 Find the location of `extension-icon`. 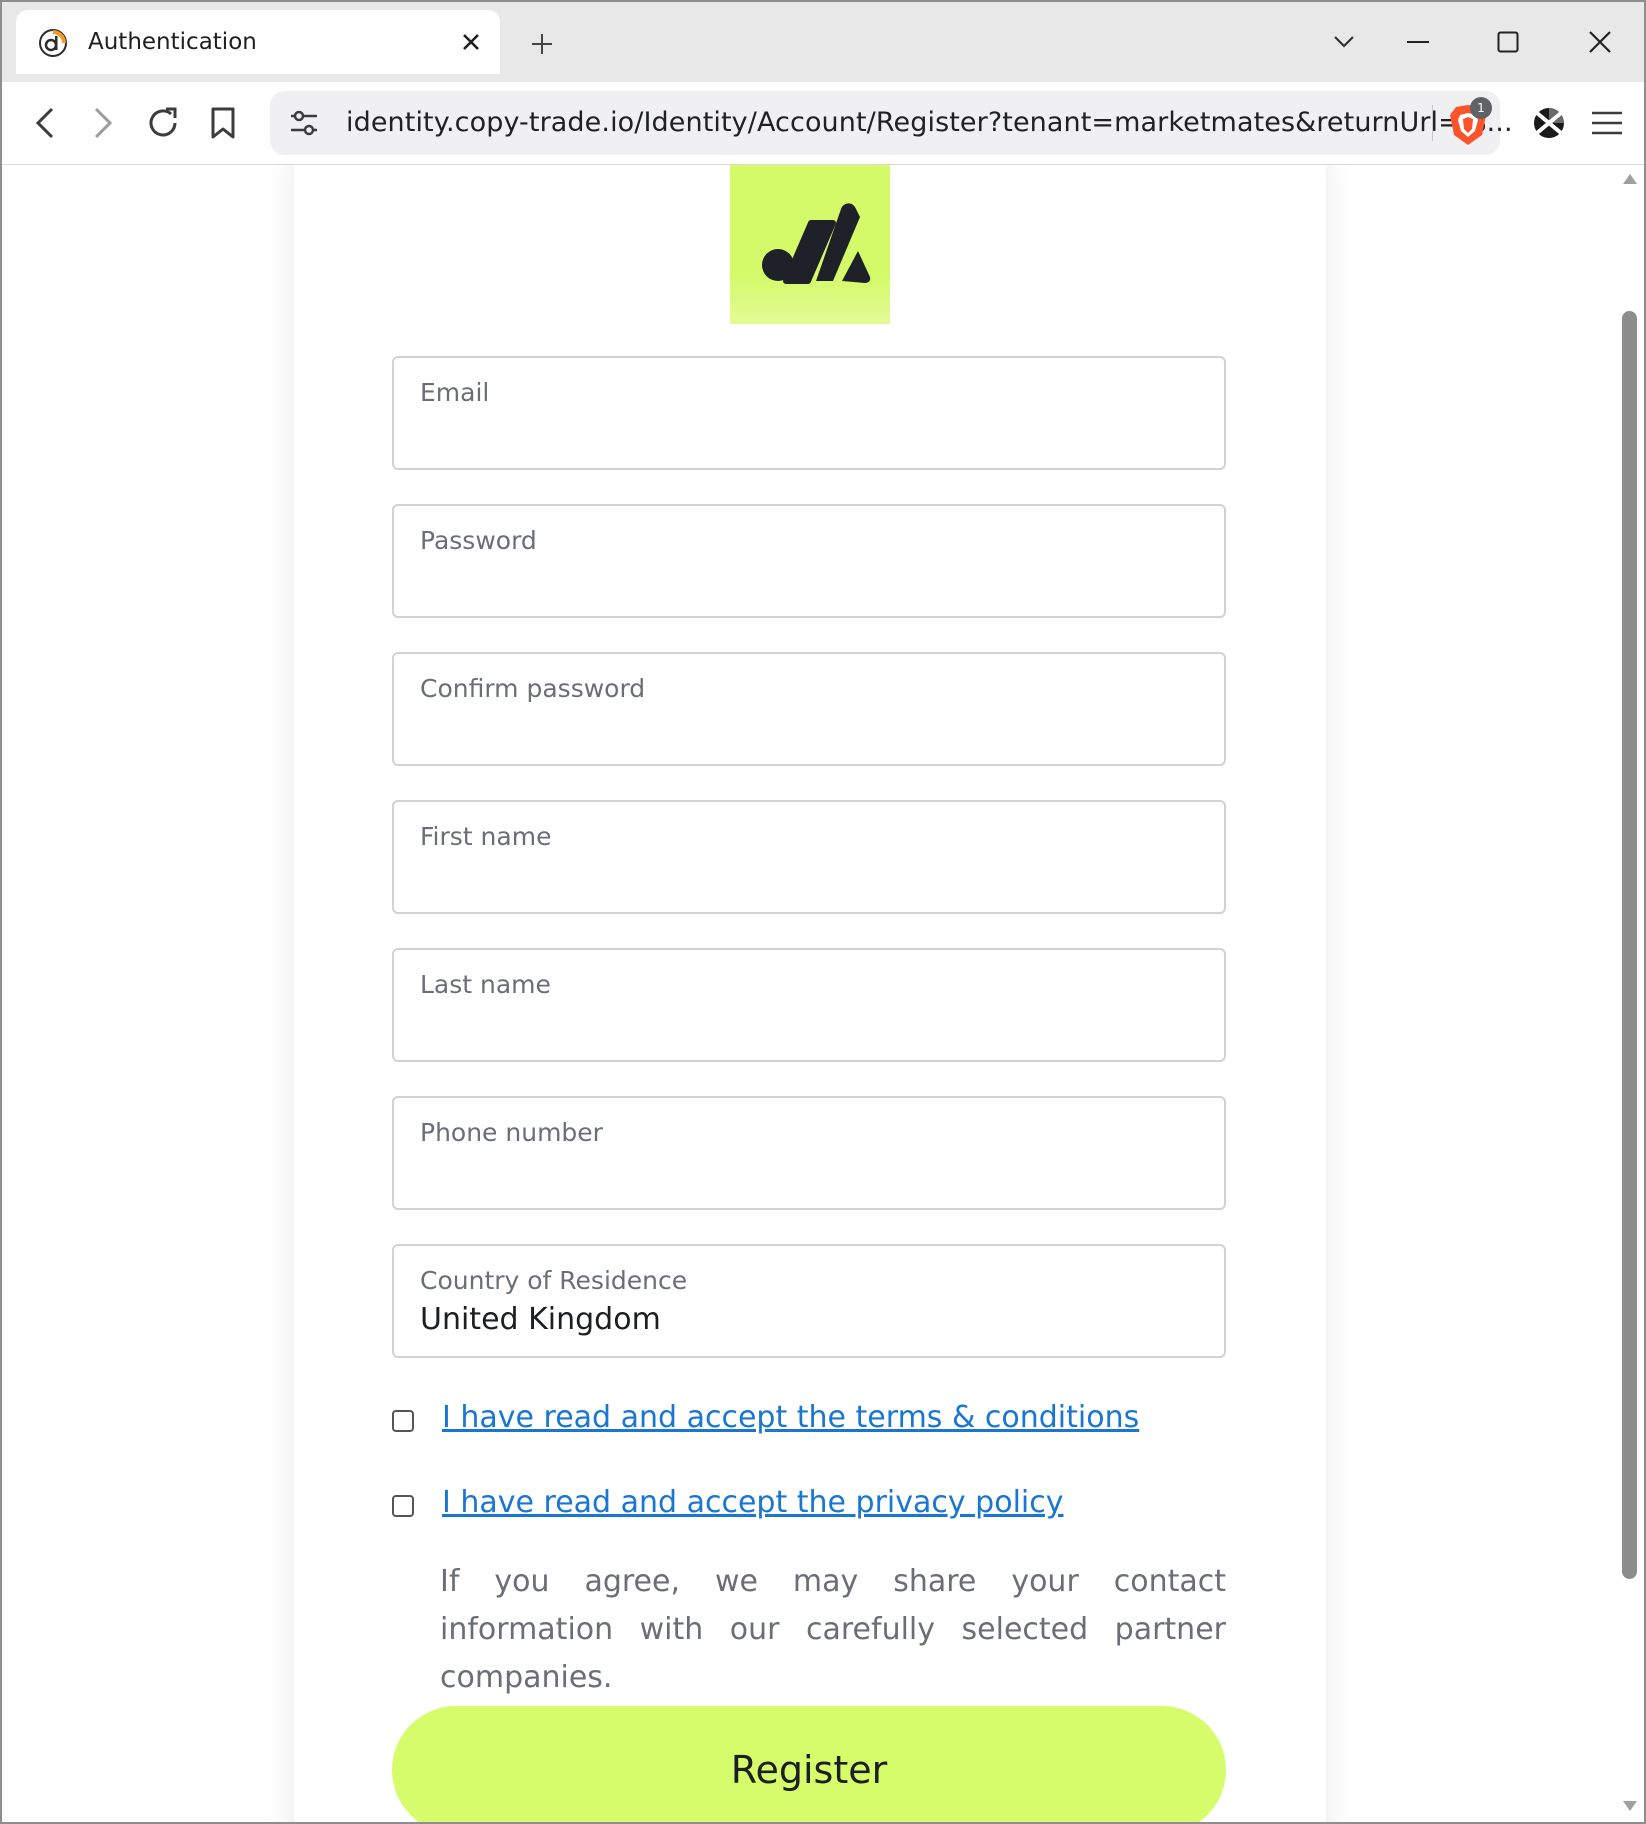

extension-icon is located at coordinates (1549, 123).